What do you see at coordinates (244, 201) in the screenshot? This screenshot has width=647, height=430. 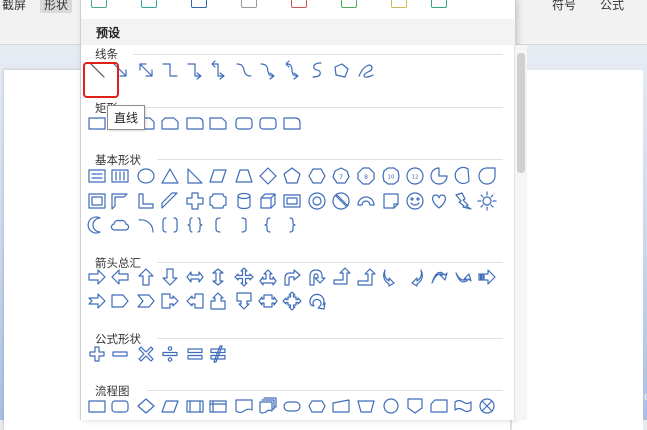 I see `shape-can-icon` at bounding box center [244, 201].